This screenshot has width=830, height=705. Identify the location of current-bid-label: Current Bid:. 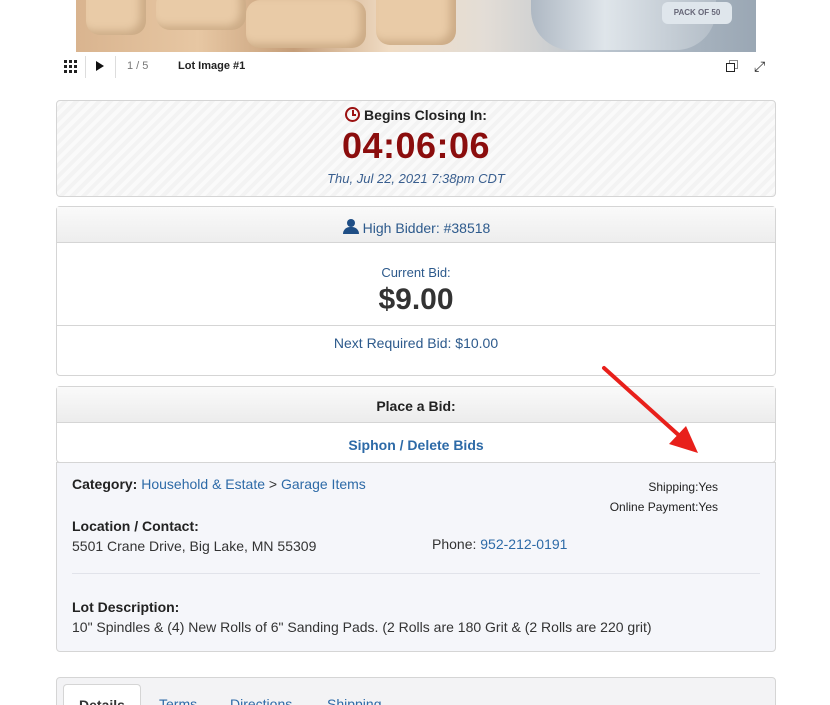
(416, 272).